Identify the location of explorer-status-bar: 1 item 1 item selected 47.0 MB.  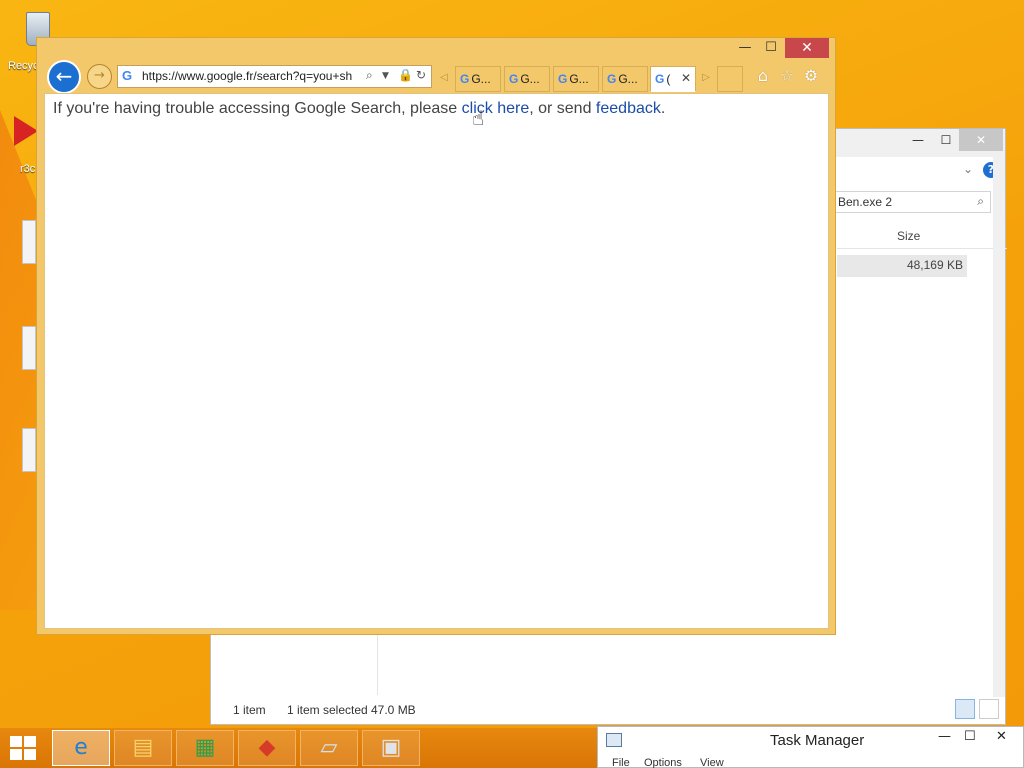
(608, 710).